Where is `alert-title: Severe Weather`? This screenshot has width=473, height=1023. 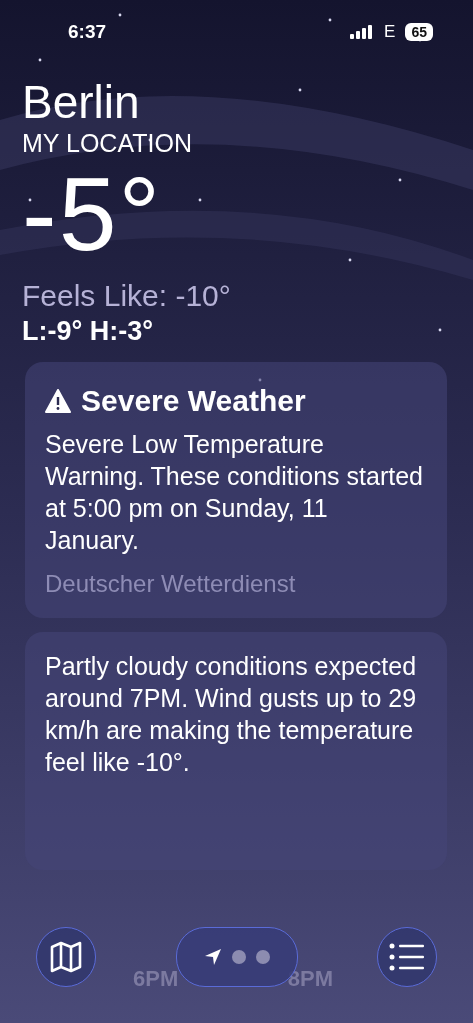 alert-title: Severe Weather is located at coordinates (193, 401).